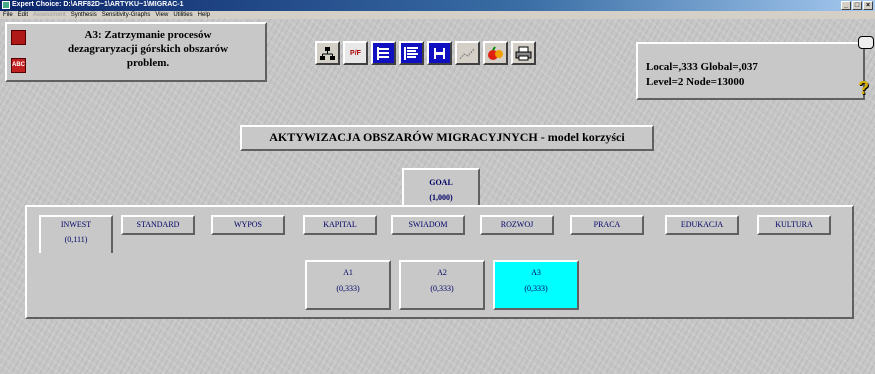  I want to click on help-icon: ?, so click(865, 88).